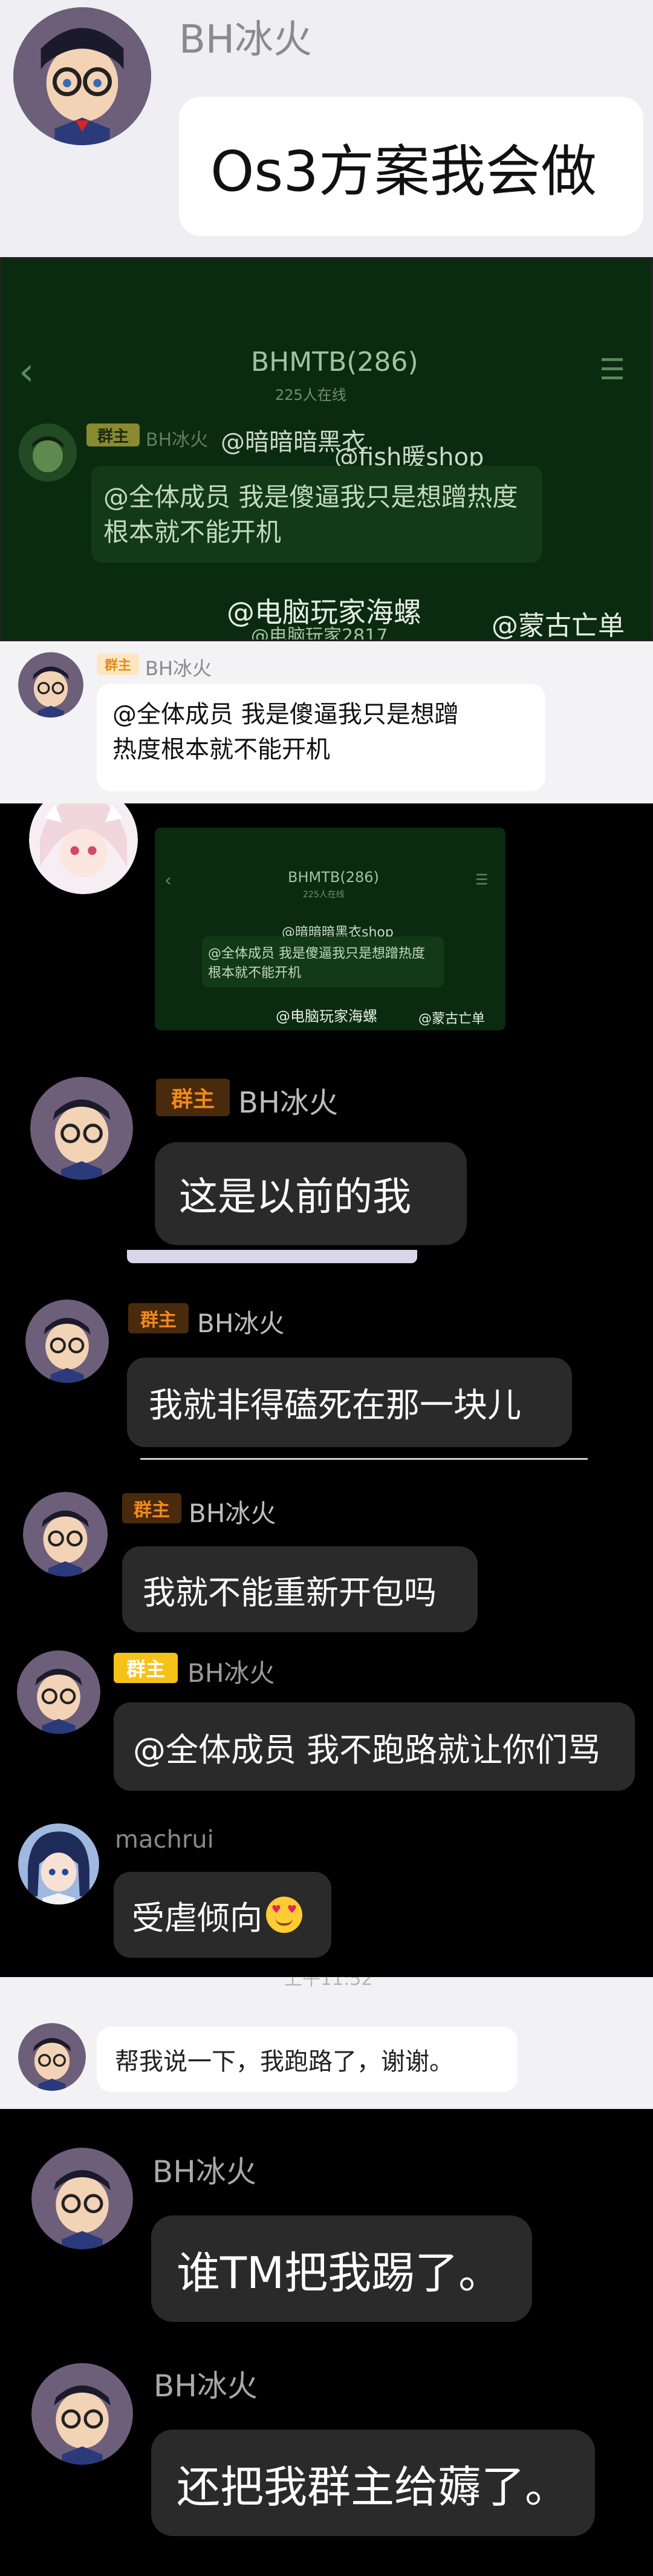 This screenshot has height=2576, width=653. I want to click on heart-eyes-emoji: ♥ ♥, so click(284, 1915).